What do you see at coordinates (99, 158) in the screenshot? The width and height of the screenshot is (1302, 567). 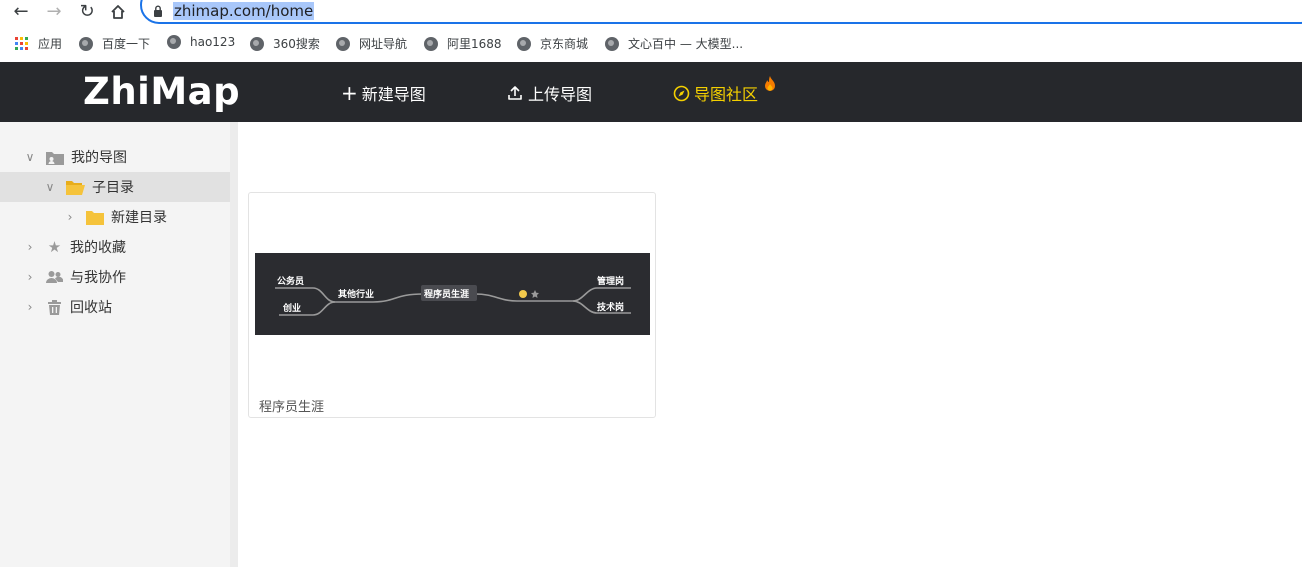 I see `sidebar-item-label: 我的导图` at bounding box center [99, 158].